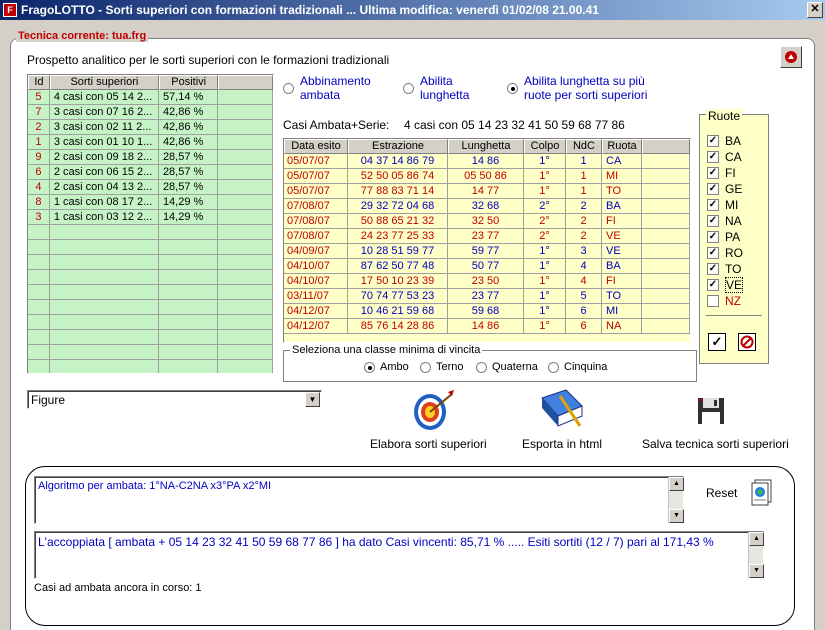 Image resolution: width=825 pixels, height=630 pixels. Describe the element at coordinates (762, 493) in the screenshot. I see `reset-button` at that location.